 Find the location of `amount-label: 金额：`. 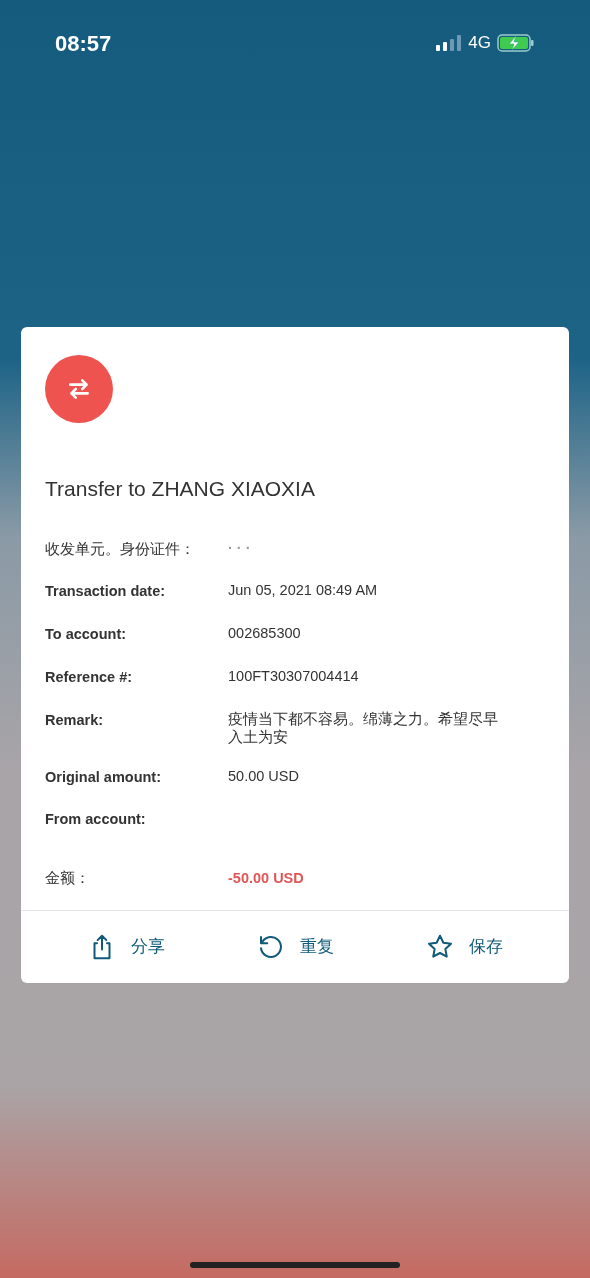

amount-label: 金额： is located at coordinates (68, 878).